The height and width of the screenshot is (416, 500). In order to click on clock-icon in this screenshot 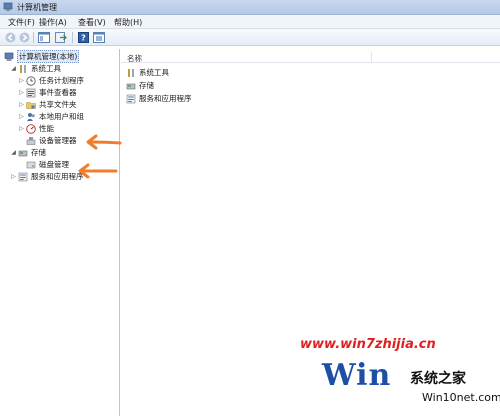, I will do `click(31, 80)`.